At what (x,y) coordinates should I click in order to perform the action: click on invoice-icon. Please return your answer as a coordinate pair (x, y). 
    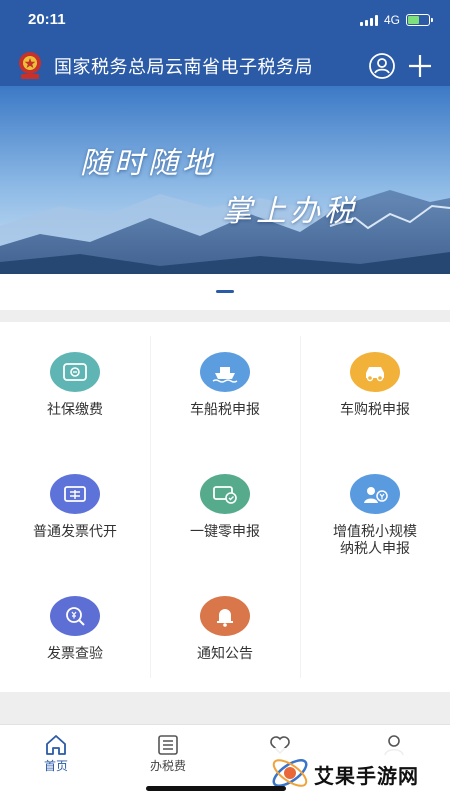
    Looking at the image, I should click on (75, 494).